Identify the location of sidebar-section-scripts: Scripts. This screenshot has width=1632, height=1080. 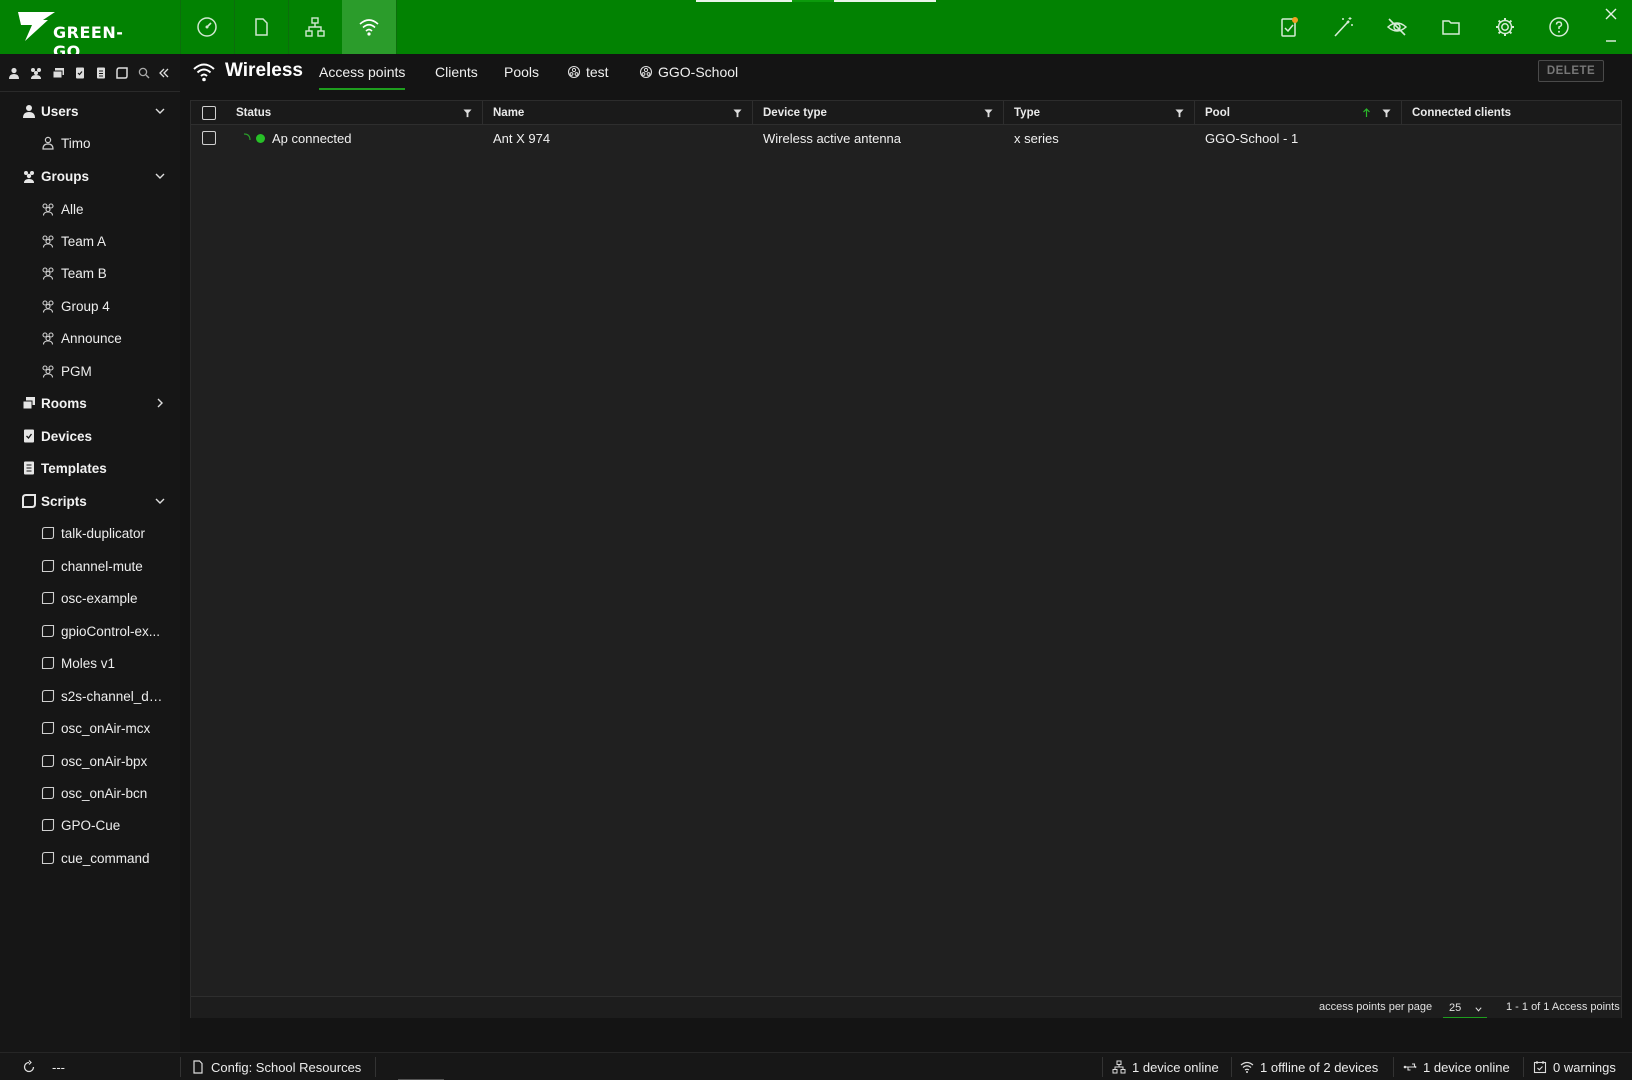
(90, 501).